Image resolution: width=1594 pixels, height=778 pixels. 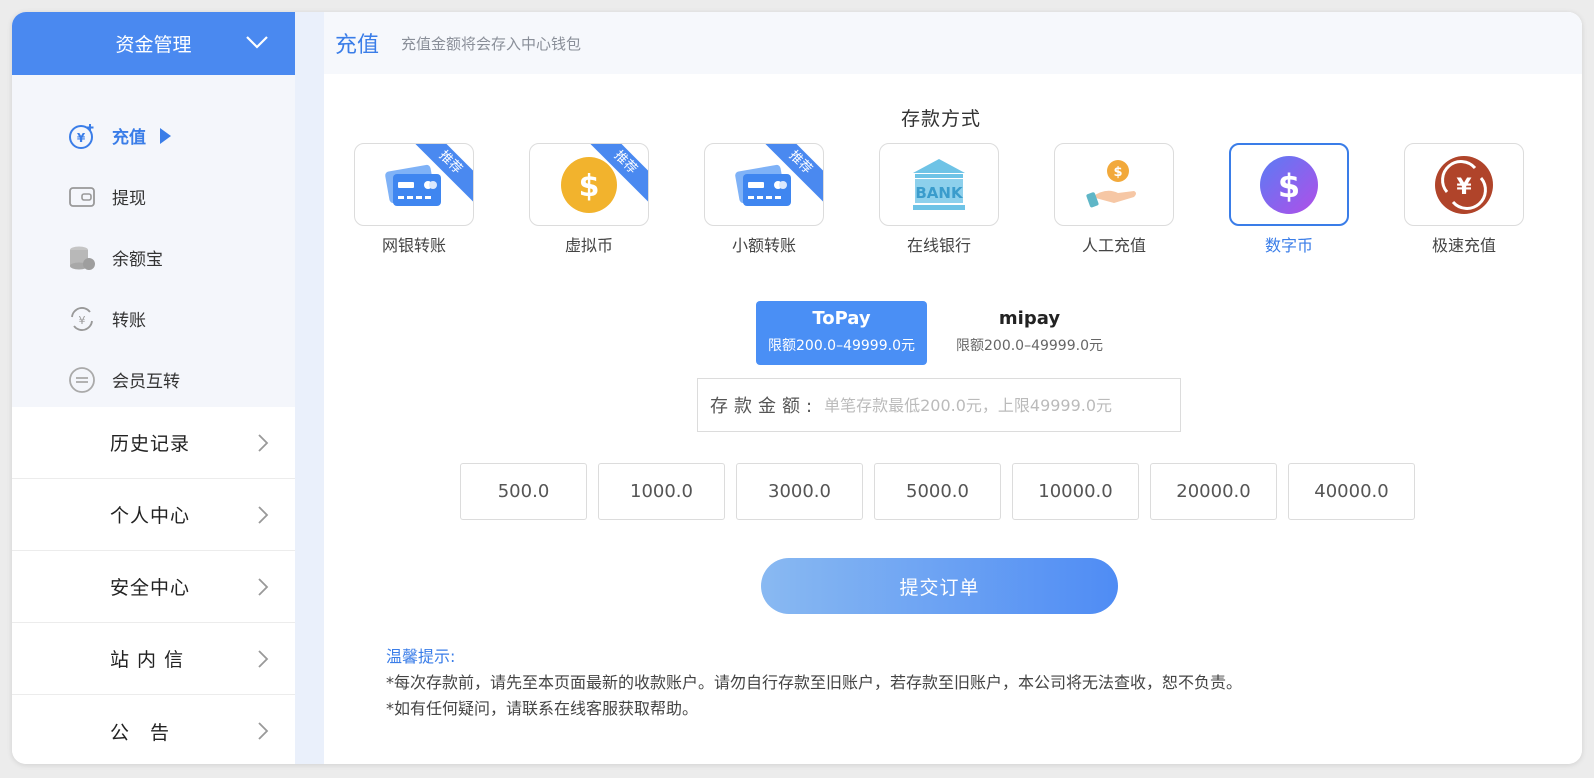 What do you see at coordinates (1463, 245) in the screenshot?
I see `method-label: 极速充值` at bounding box center [1463, 245].